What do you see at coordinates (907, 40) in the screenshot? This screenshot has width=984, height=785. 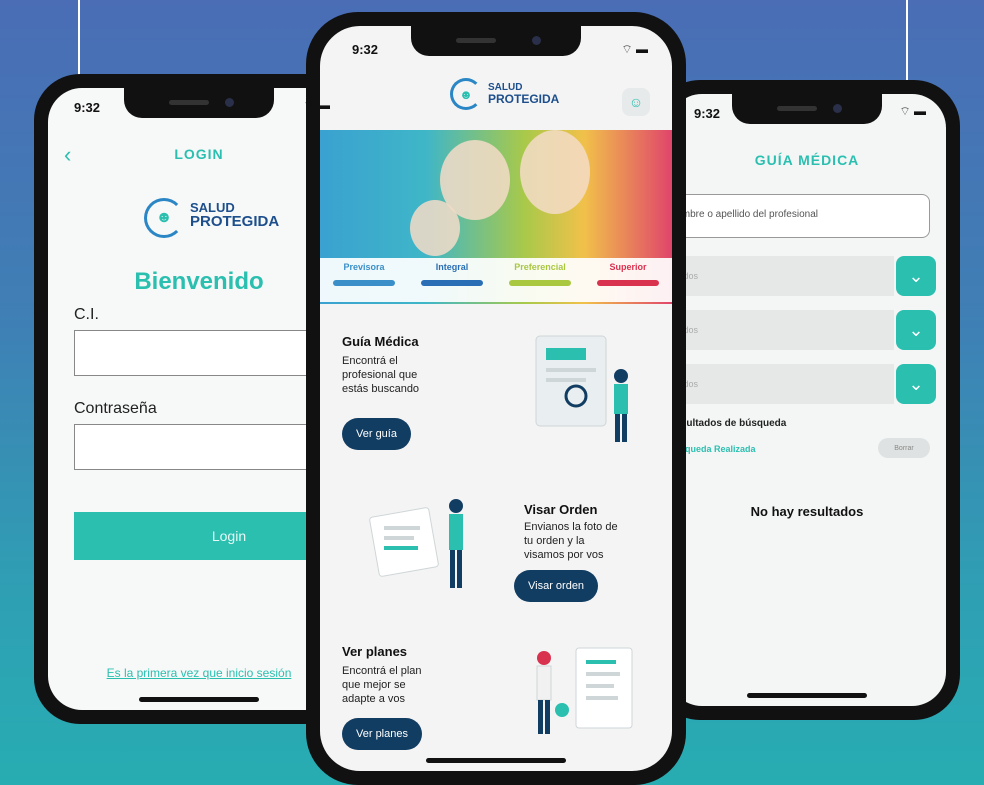 I see `guide-line-right` at bounding box center [907, 40].